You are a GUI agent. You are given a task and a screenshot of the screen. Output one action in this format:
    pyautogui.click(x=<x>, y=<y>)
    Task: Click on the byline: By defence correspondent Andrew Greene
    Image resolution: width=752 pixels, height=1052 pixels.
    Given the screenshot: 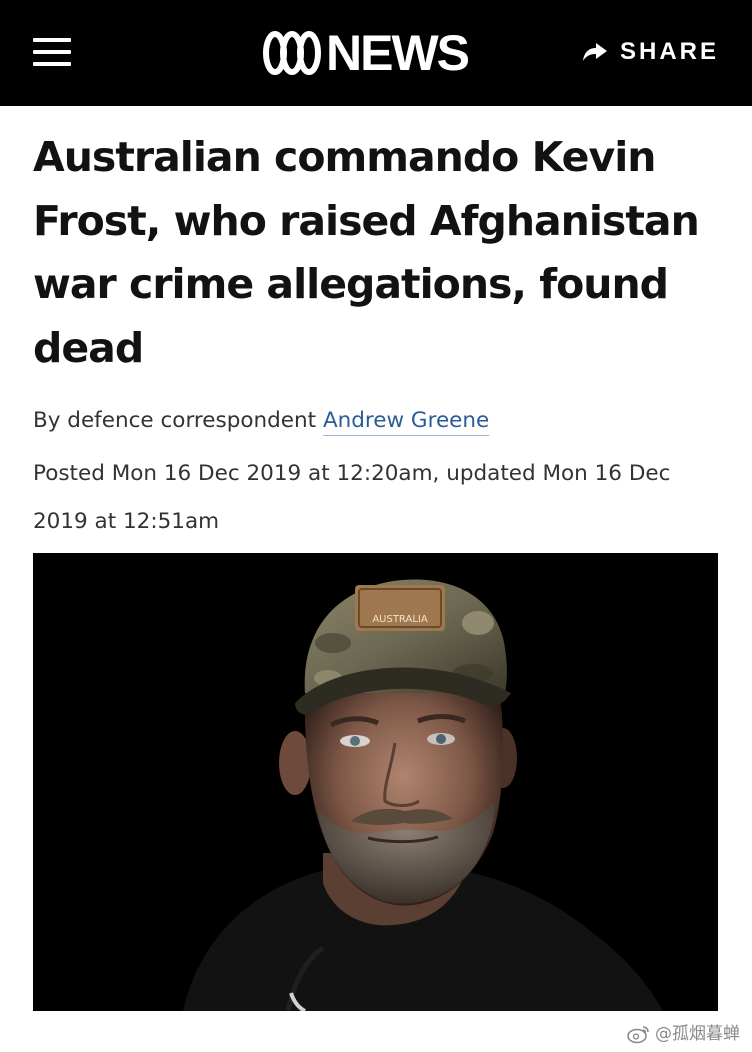 What is the action you would take?
    pyautogui.click(x=261, y=421)
    